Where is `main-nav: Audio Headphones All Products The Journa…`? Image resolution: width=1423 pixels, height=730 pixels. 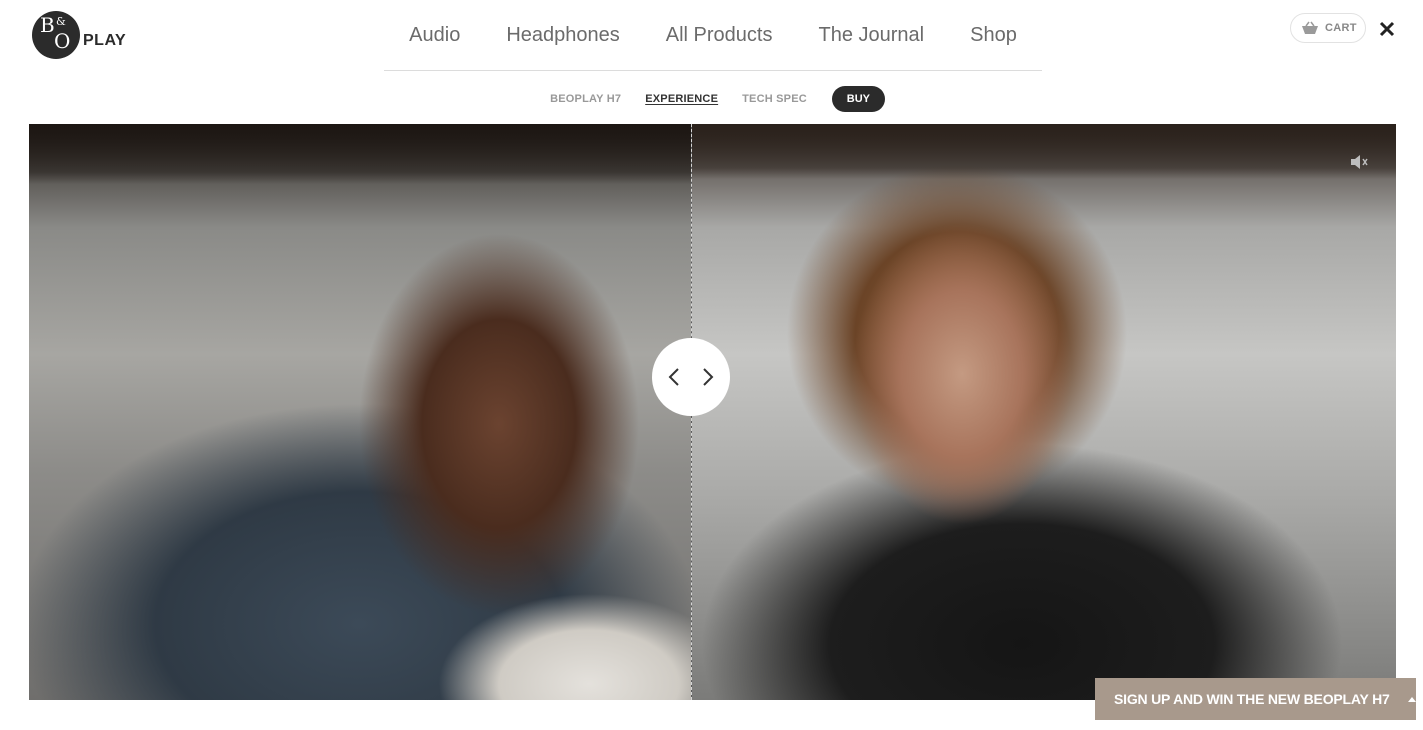
main-nav: Audio Headphones All Products The Journa… is located at coordinates (713, 35).